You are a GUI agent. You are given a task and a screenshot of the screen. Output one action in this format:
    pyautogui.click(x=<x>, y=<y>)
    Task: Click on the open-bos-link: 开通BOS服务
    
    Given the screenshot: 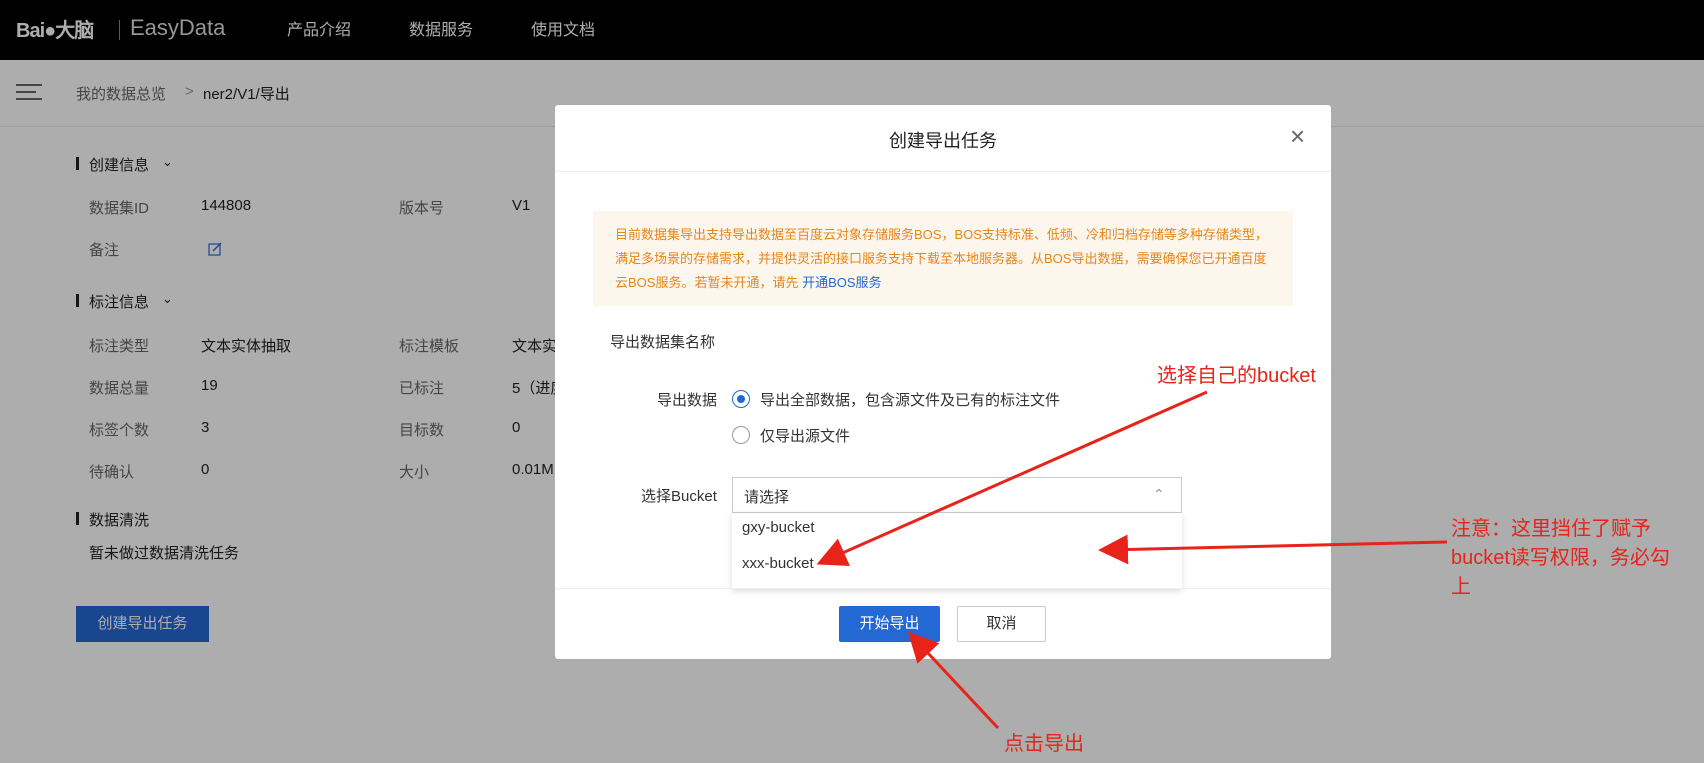 What is the action you would take?
    pyautogui.click(x=841, y=282)
    